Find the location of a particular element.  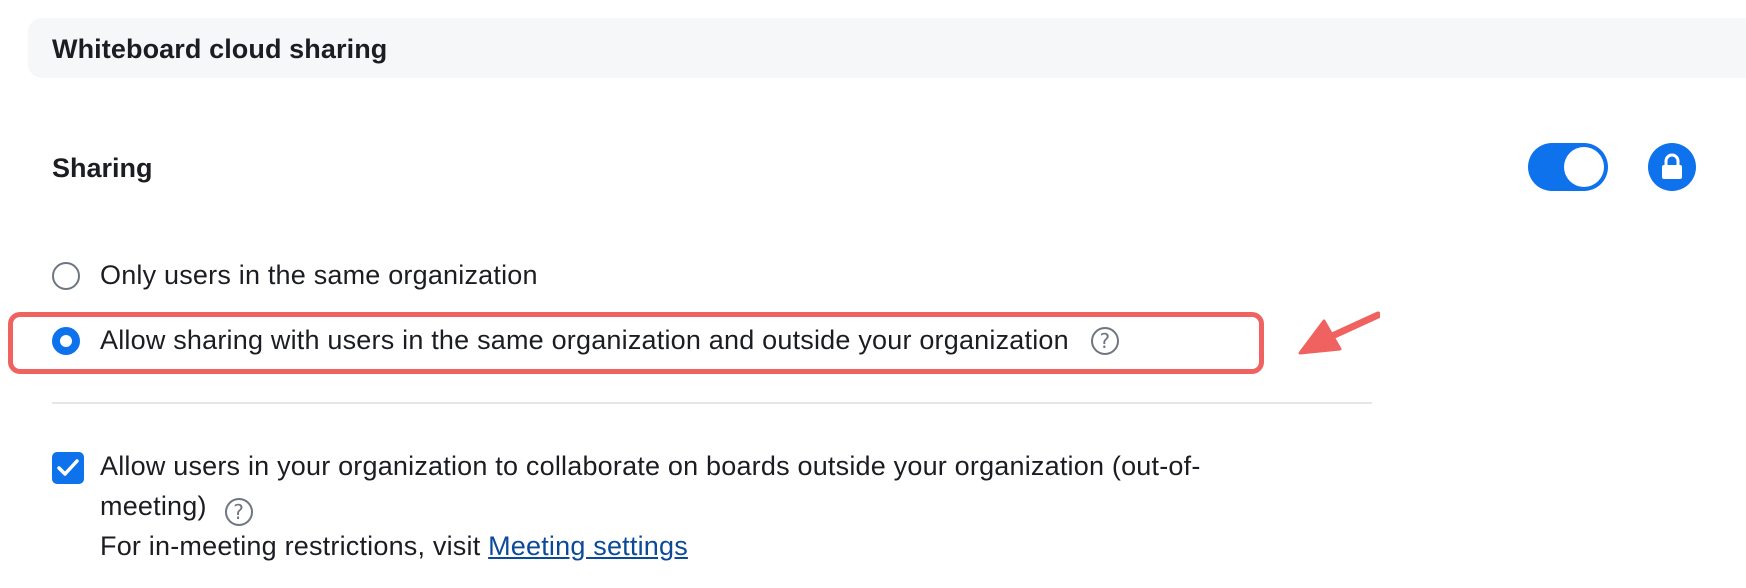

radio-option-same-org: Only users in the same organization is located at coordinates (295, 275).